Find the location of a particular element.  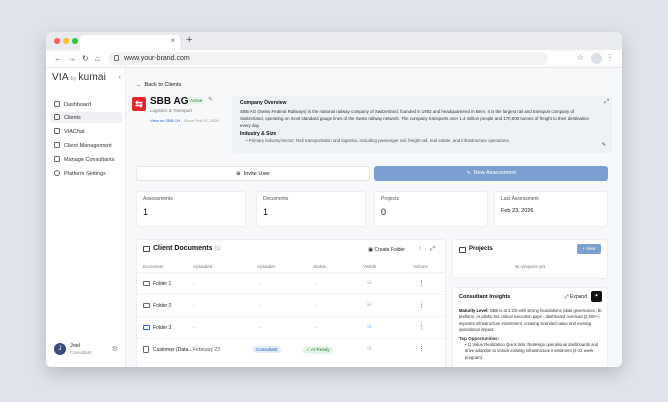

browser-tab: × is located at coordinates (130, 42).